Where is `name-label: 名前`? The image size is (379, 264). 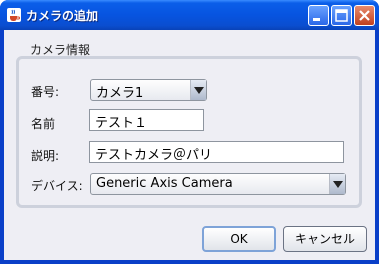
name-label: 名前 is located at coordinates (43, 124).